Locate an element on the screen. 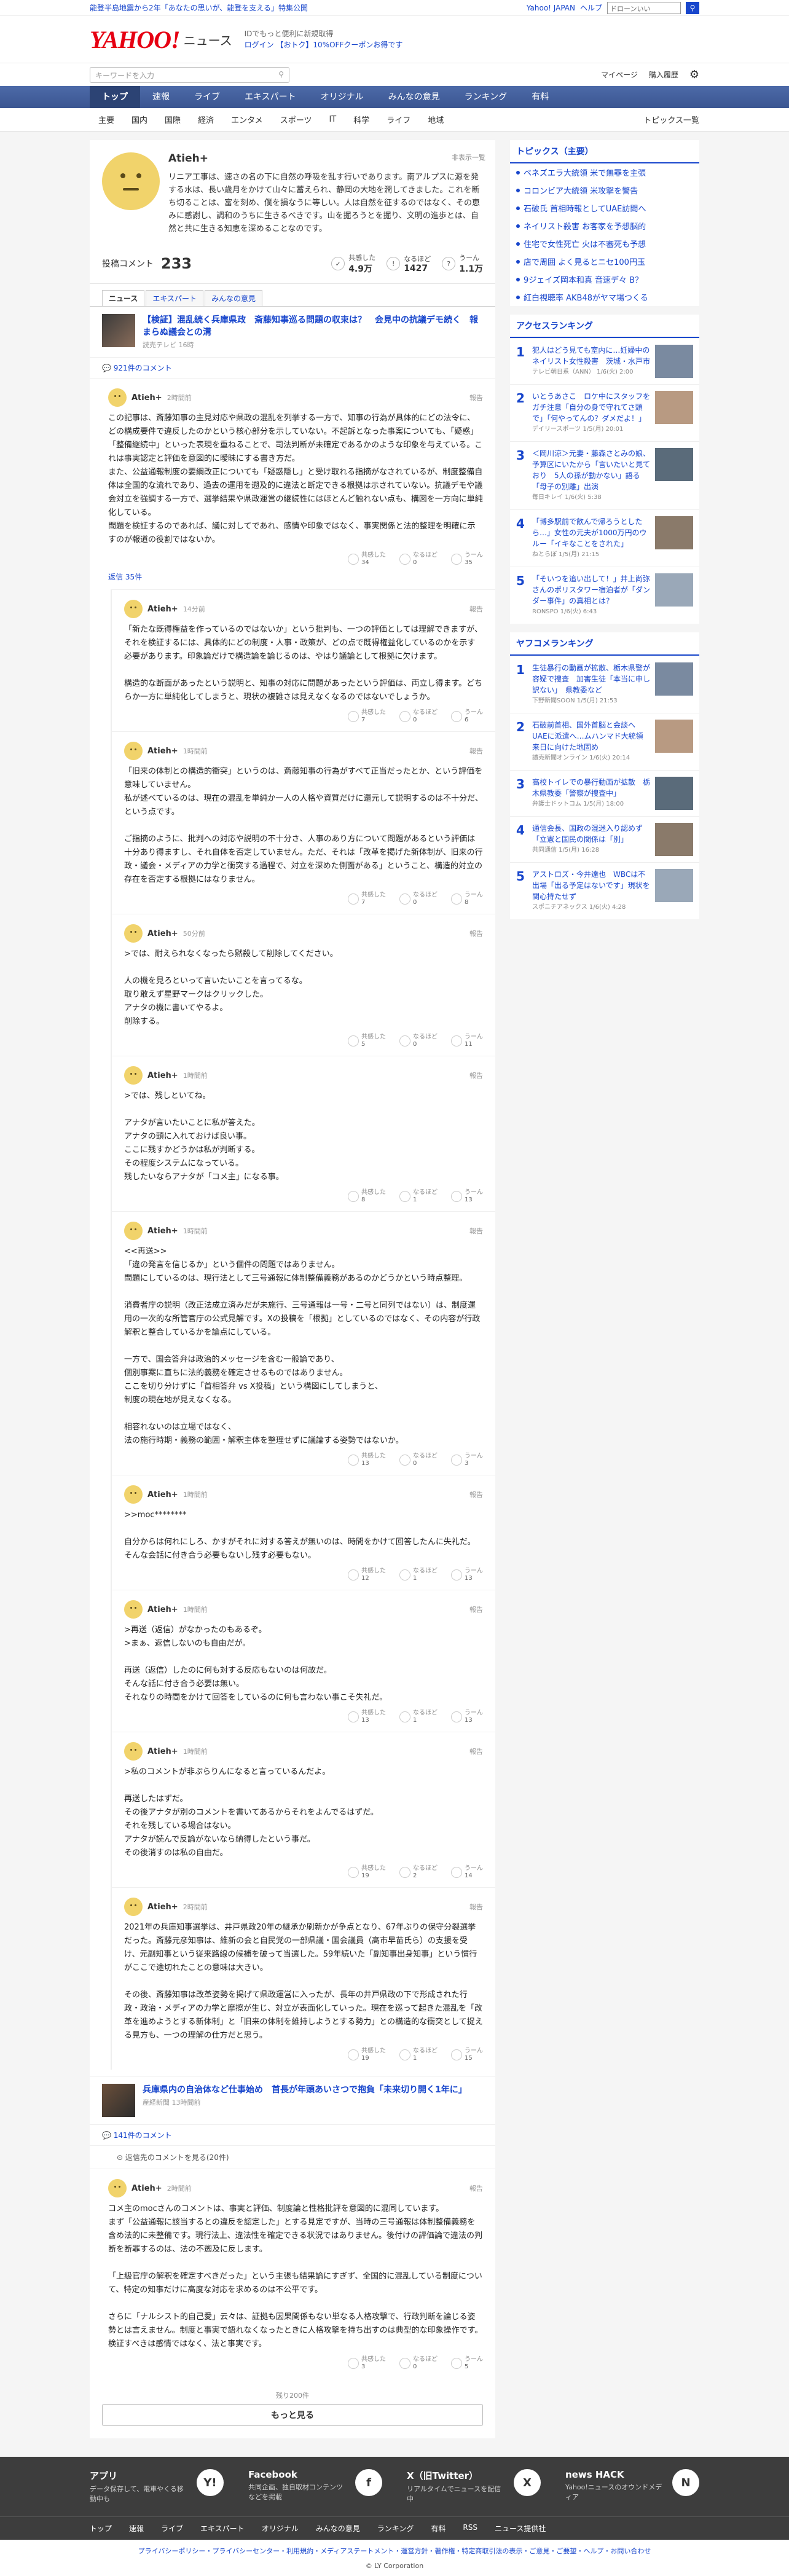 This screenshot has height=2576, width=789. empathy-button: 共感した 7 is located at coordinates (367, 716).